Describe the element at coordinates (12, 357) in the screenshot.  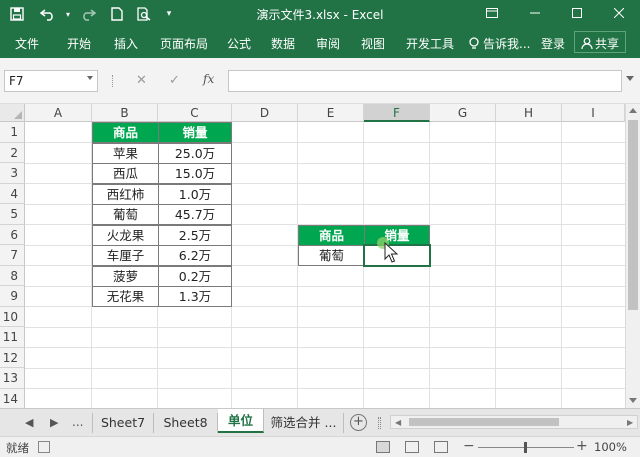
I see `row-header-12: 12` at that location.